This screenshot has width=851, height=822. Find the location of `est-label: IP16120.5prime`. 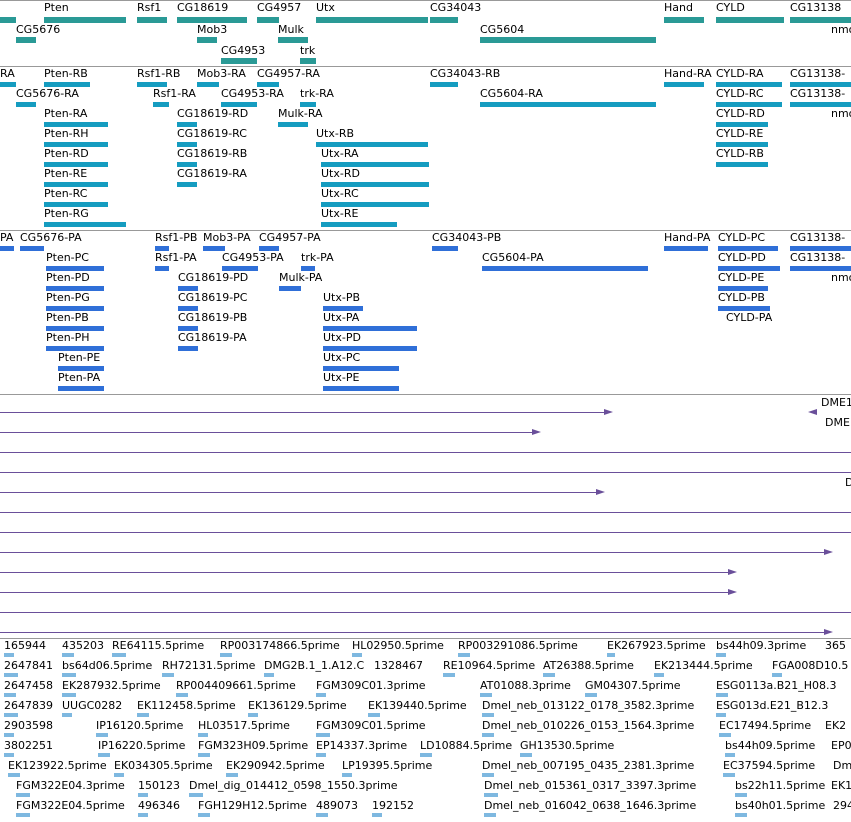

est-label: IP16120.5prime is located at coordinates (139, 726).